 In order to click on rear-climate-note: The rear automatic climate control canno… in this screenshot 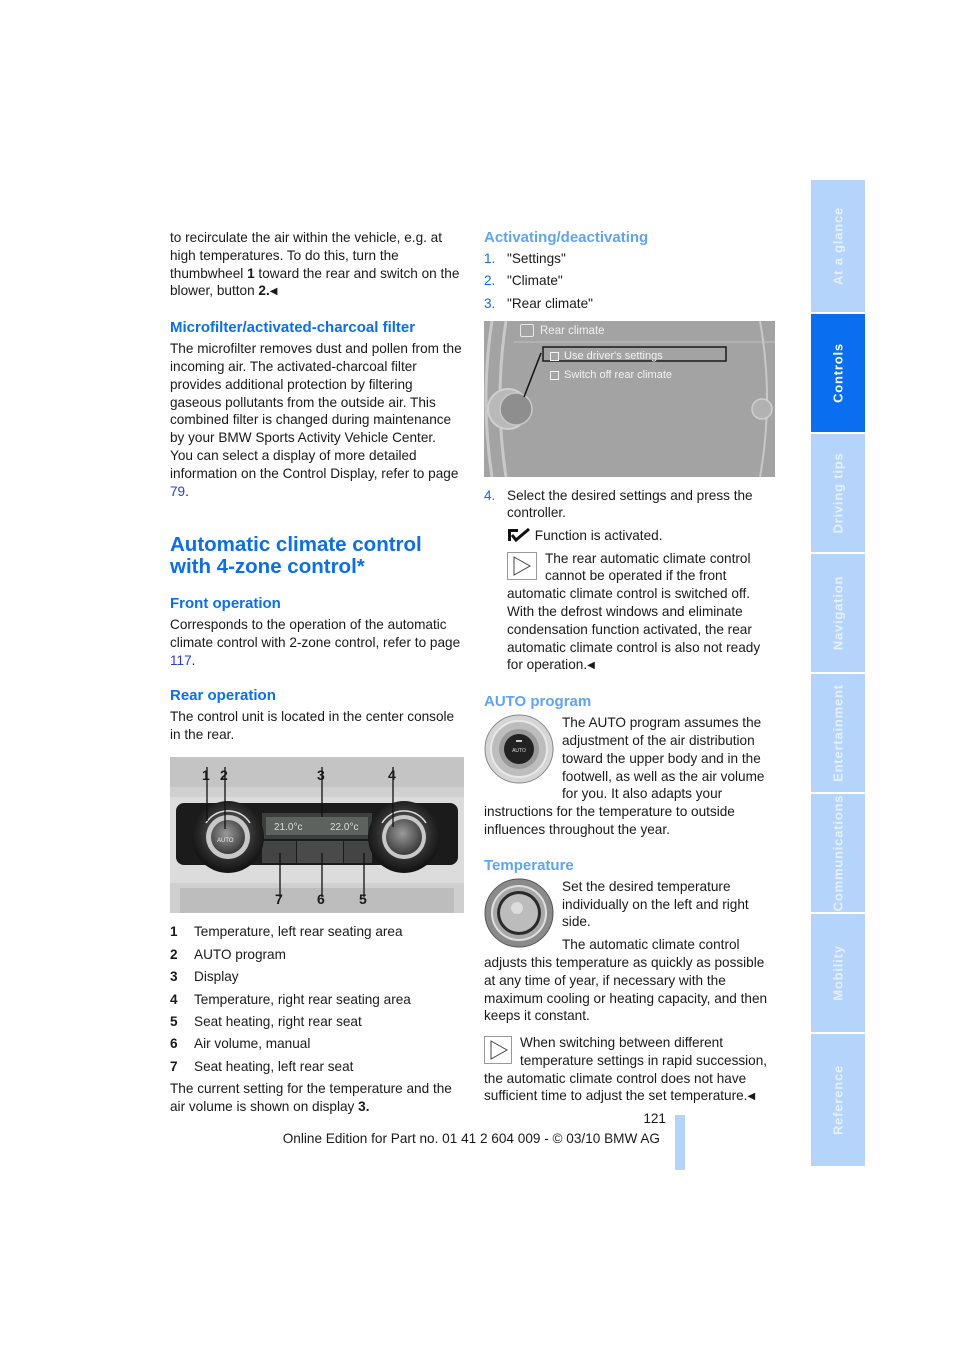, I will do `click(634, 611)`.